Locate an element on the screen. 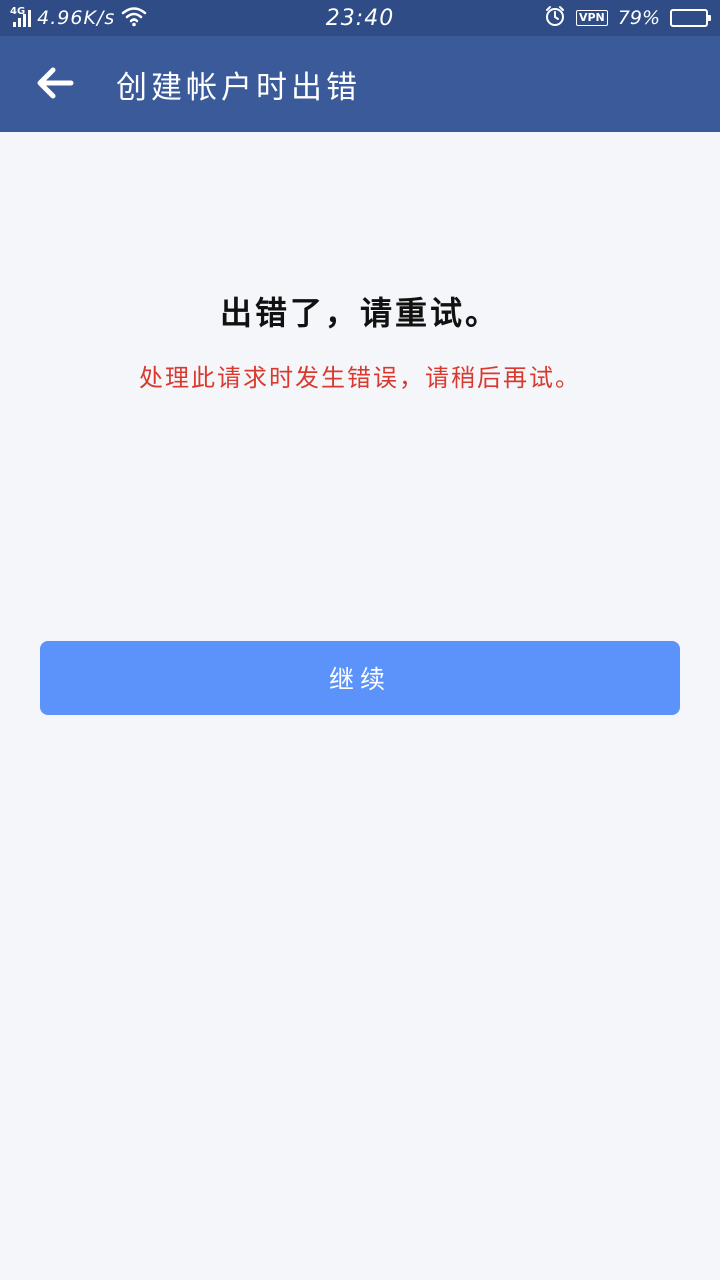 This screenshot has width=720, height=1280. battery-icon is located at coordinates (690, 18).